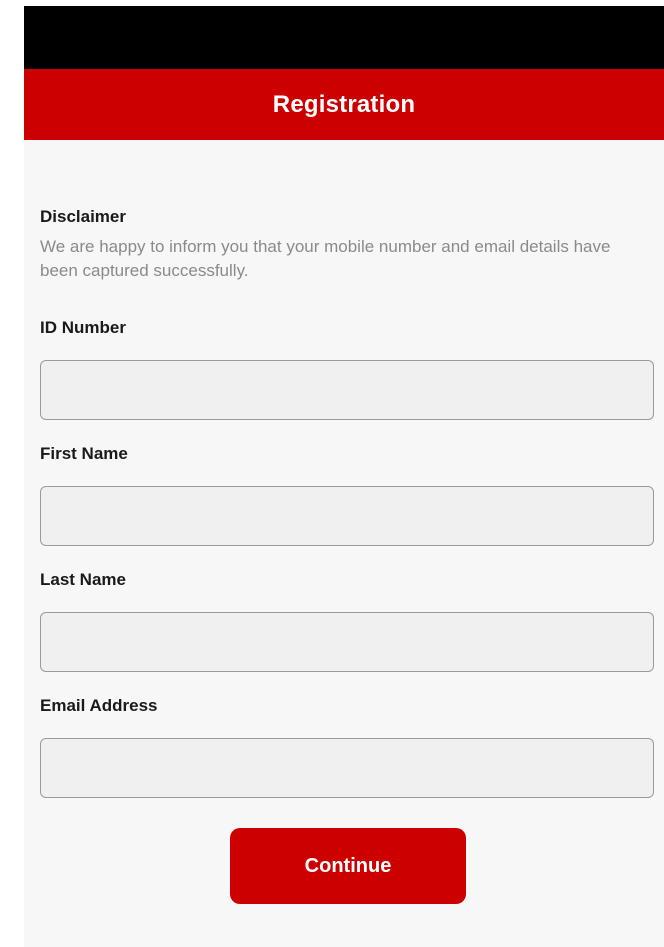 Image resolution: width=664 pixels, height=947 pixels. Describe the element at coordinates (344, 37) in the screenshot. I see `status-bar` at that location.